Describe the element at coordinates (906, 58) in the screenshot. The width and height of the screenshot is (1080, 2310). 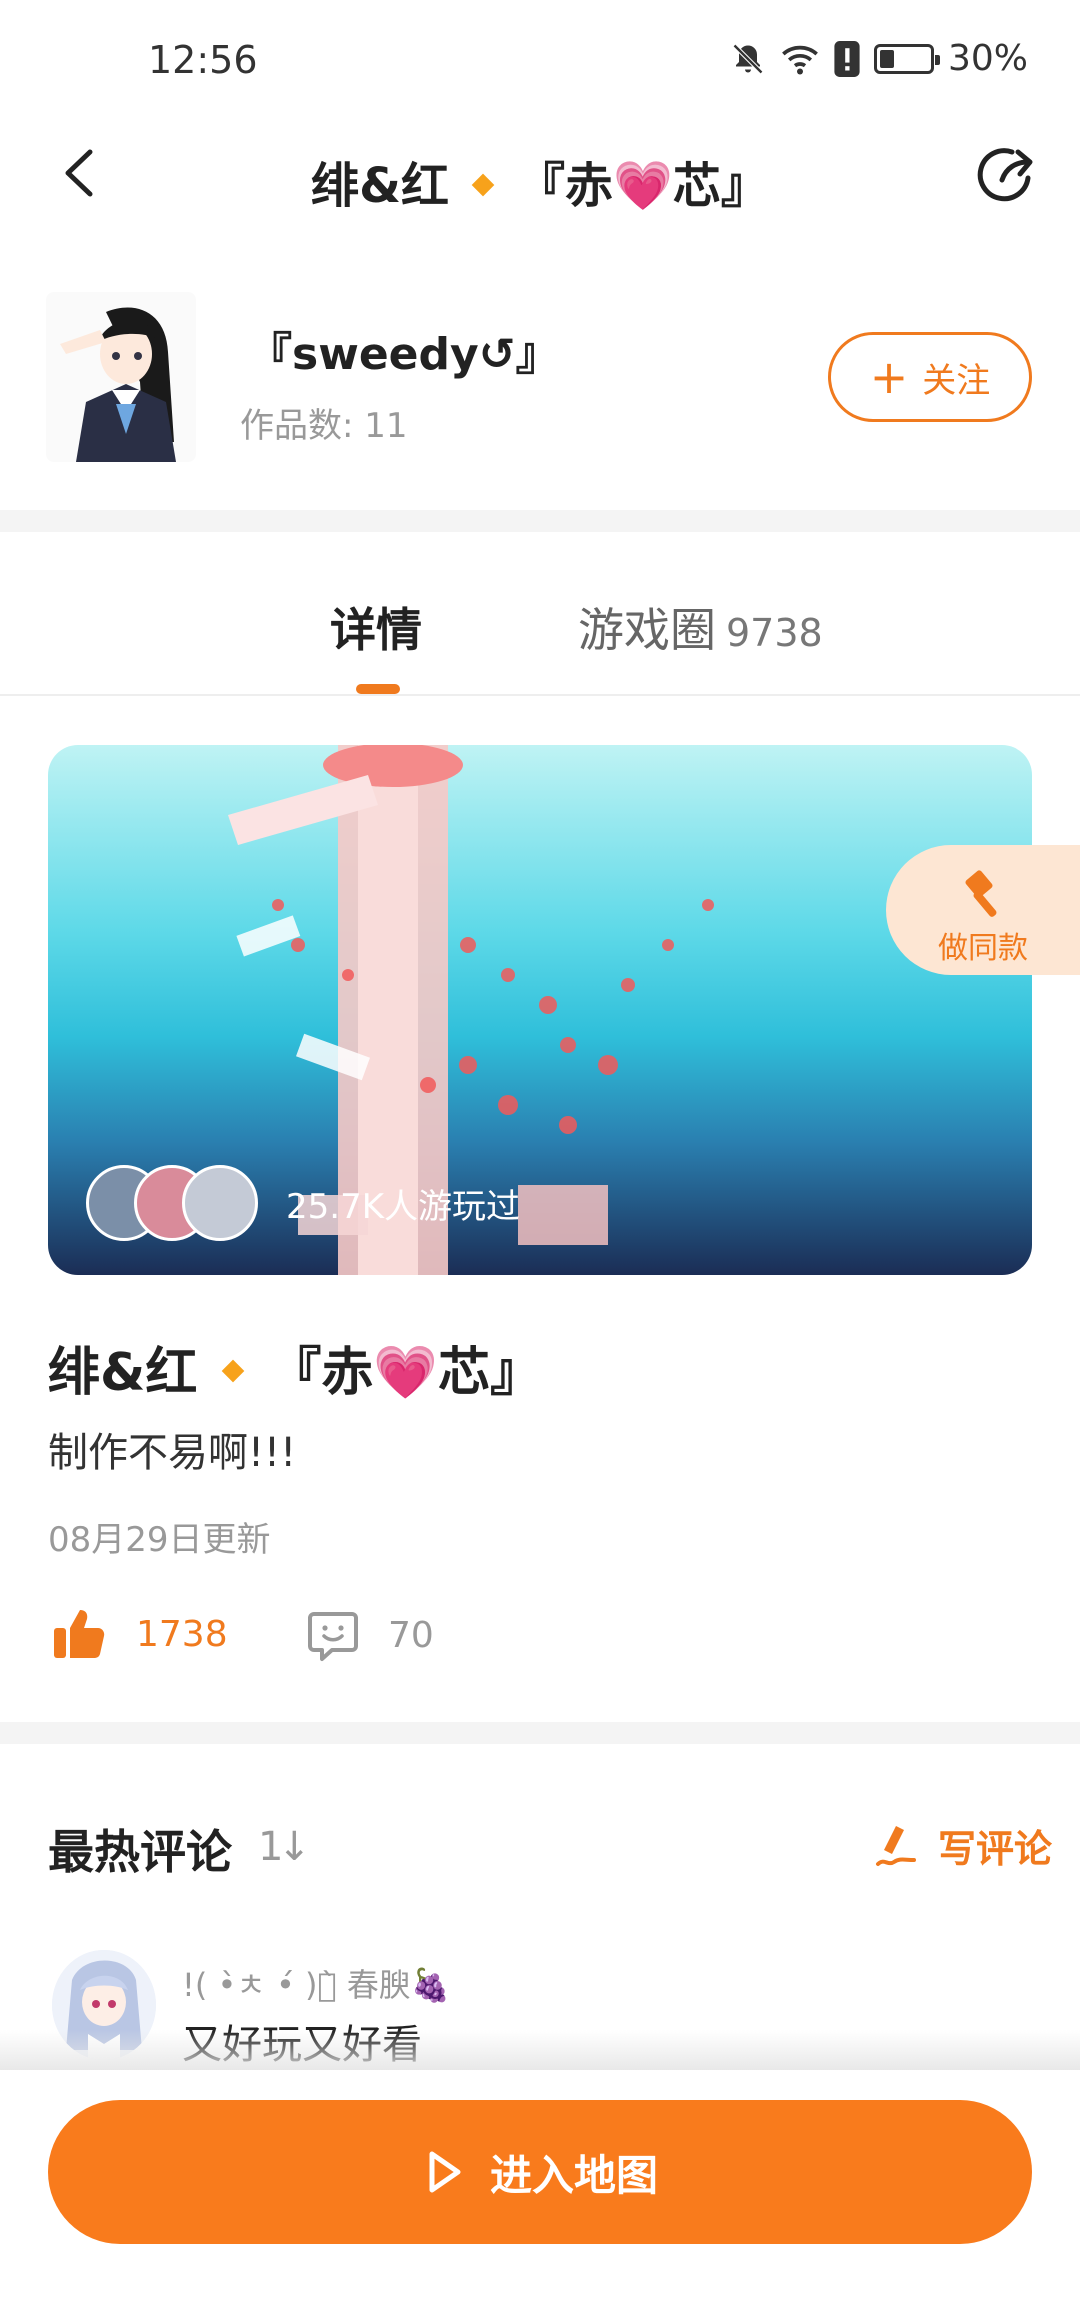
I see `battery-icon` at that location.